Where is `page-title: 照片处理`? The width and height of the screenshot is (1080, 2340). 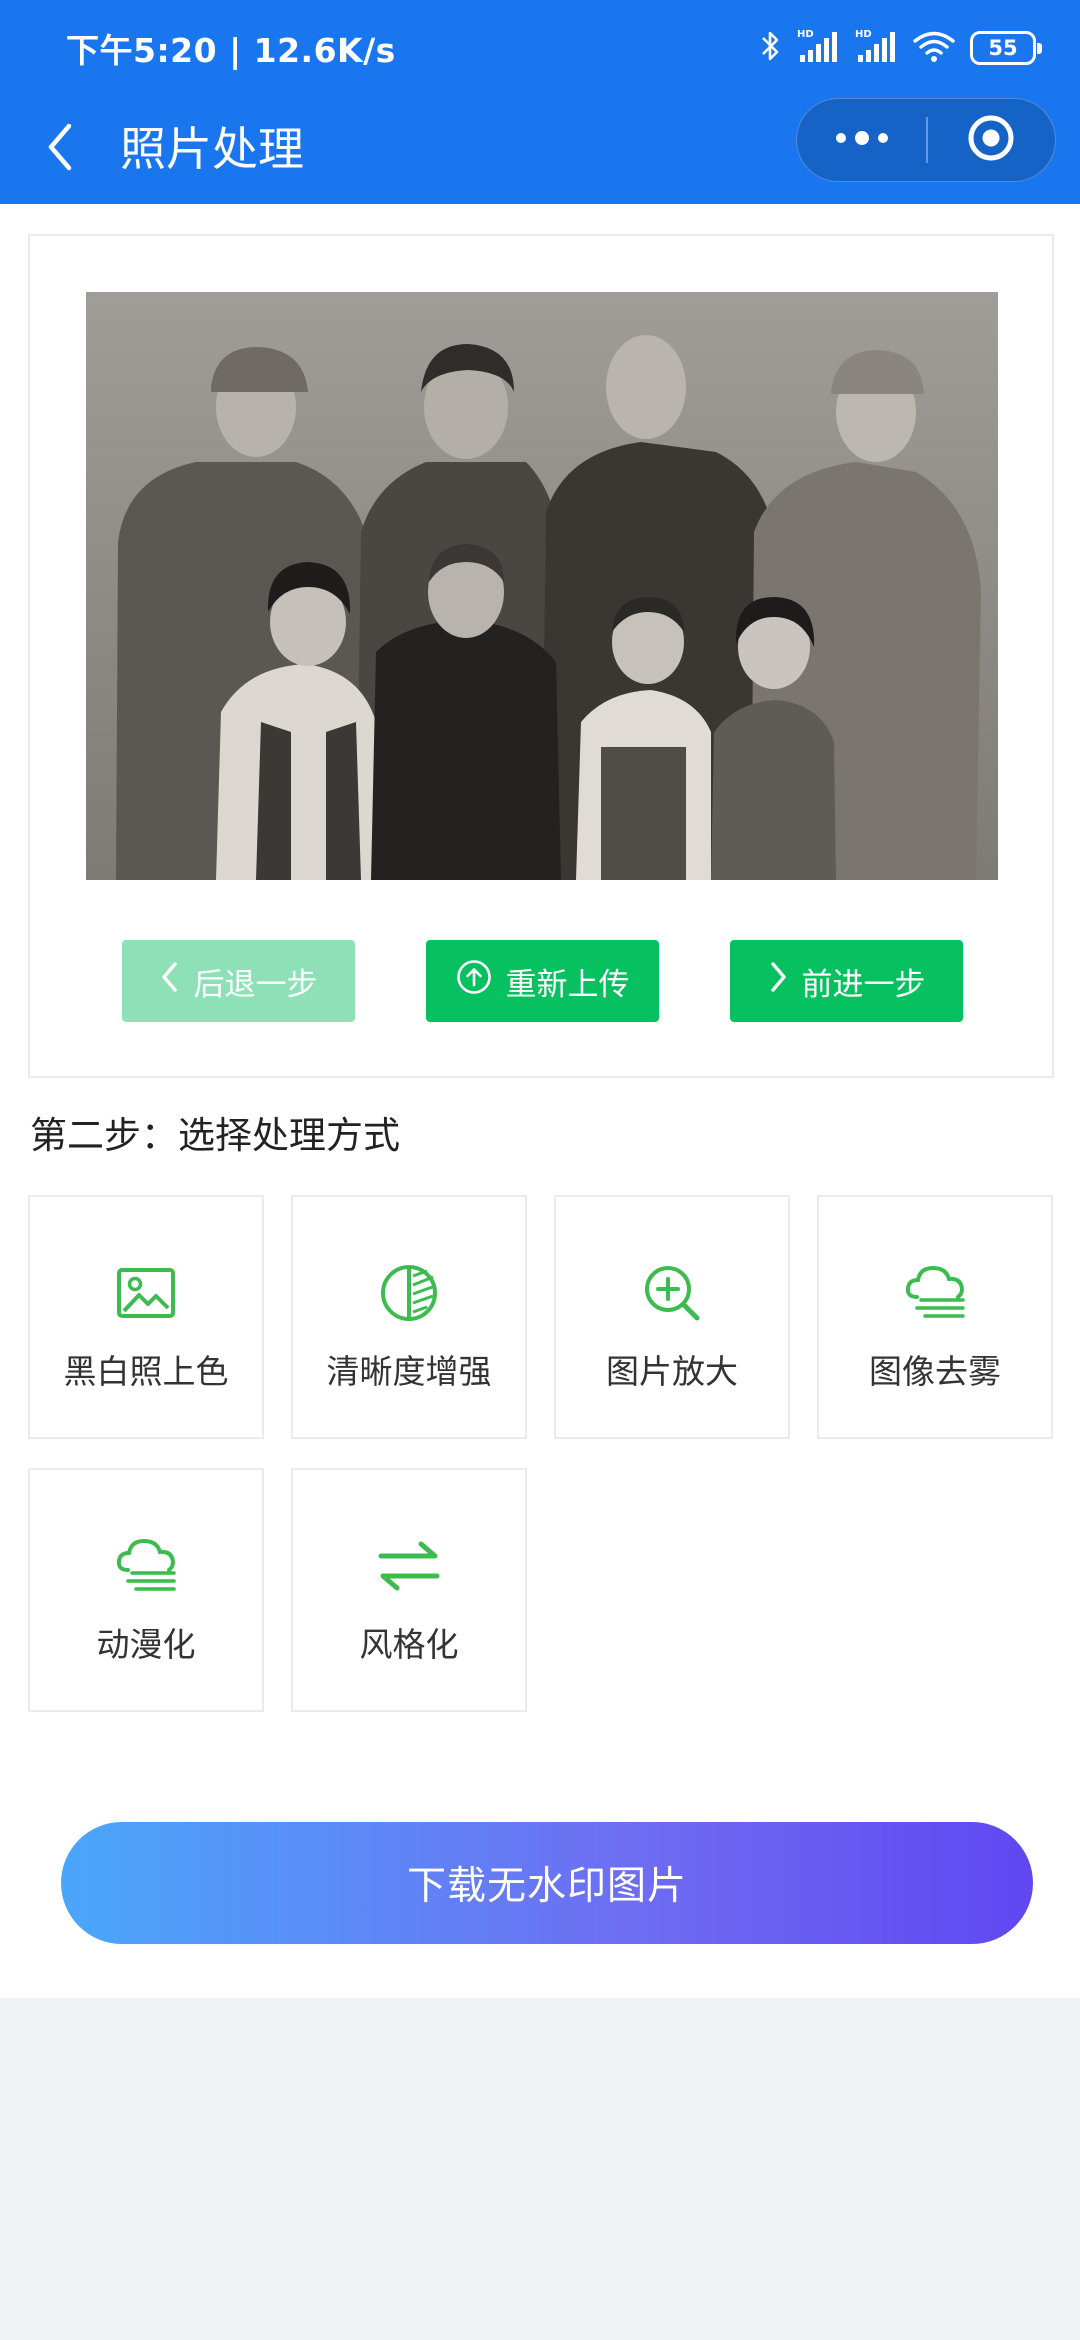 page-title: 照片处理 is located at coordinates (212, 149).